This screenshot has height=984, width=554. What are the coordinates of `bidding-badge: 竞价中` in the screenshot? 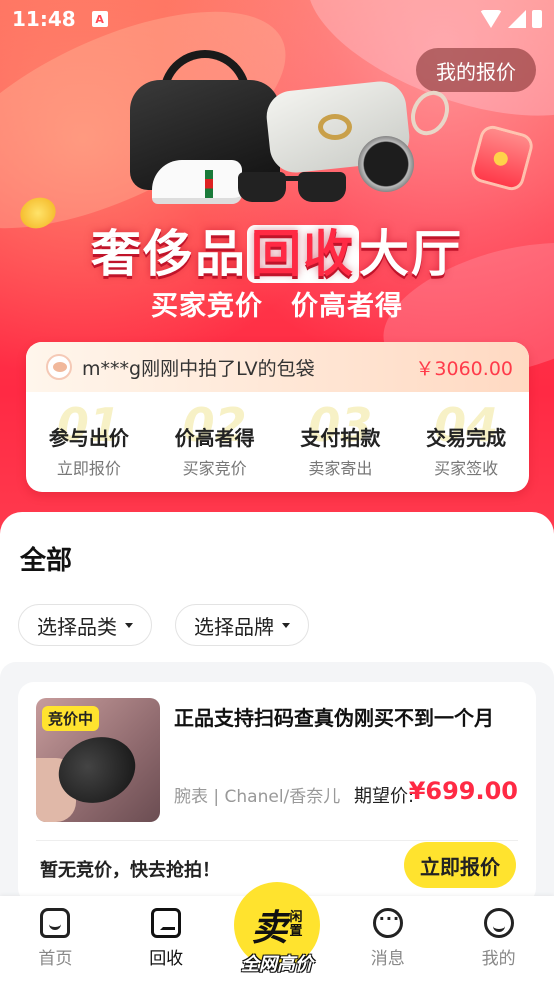 It's located at (71, 718).